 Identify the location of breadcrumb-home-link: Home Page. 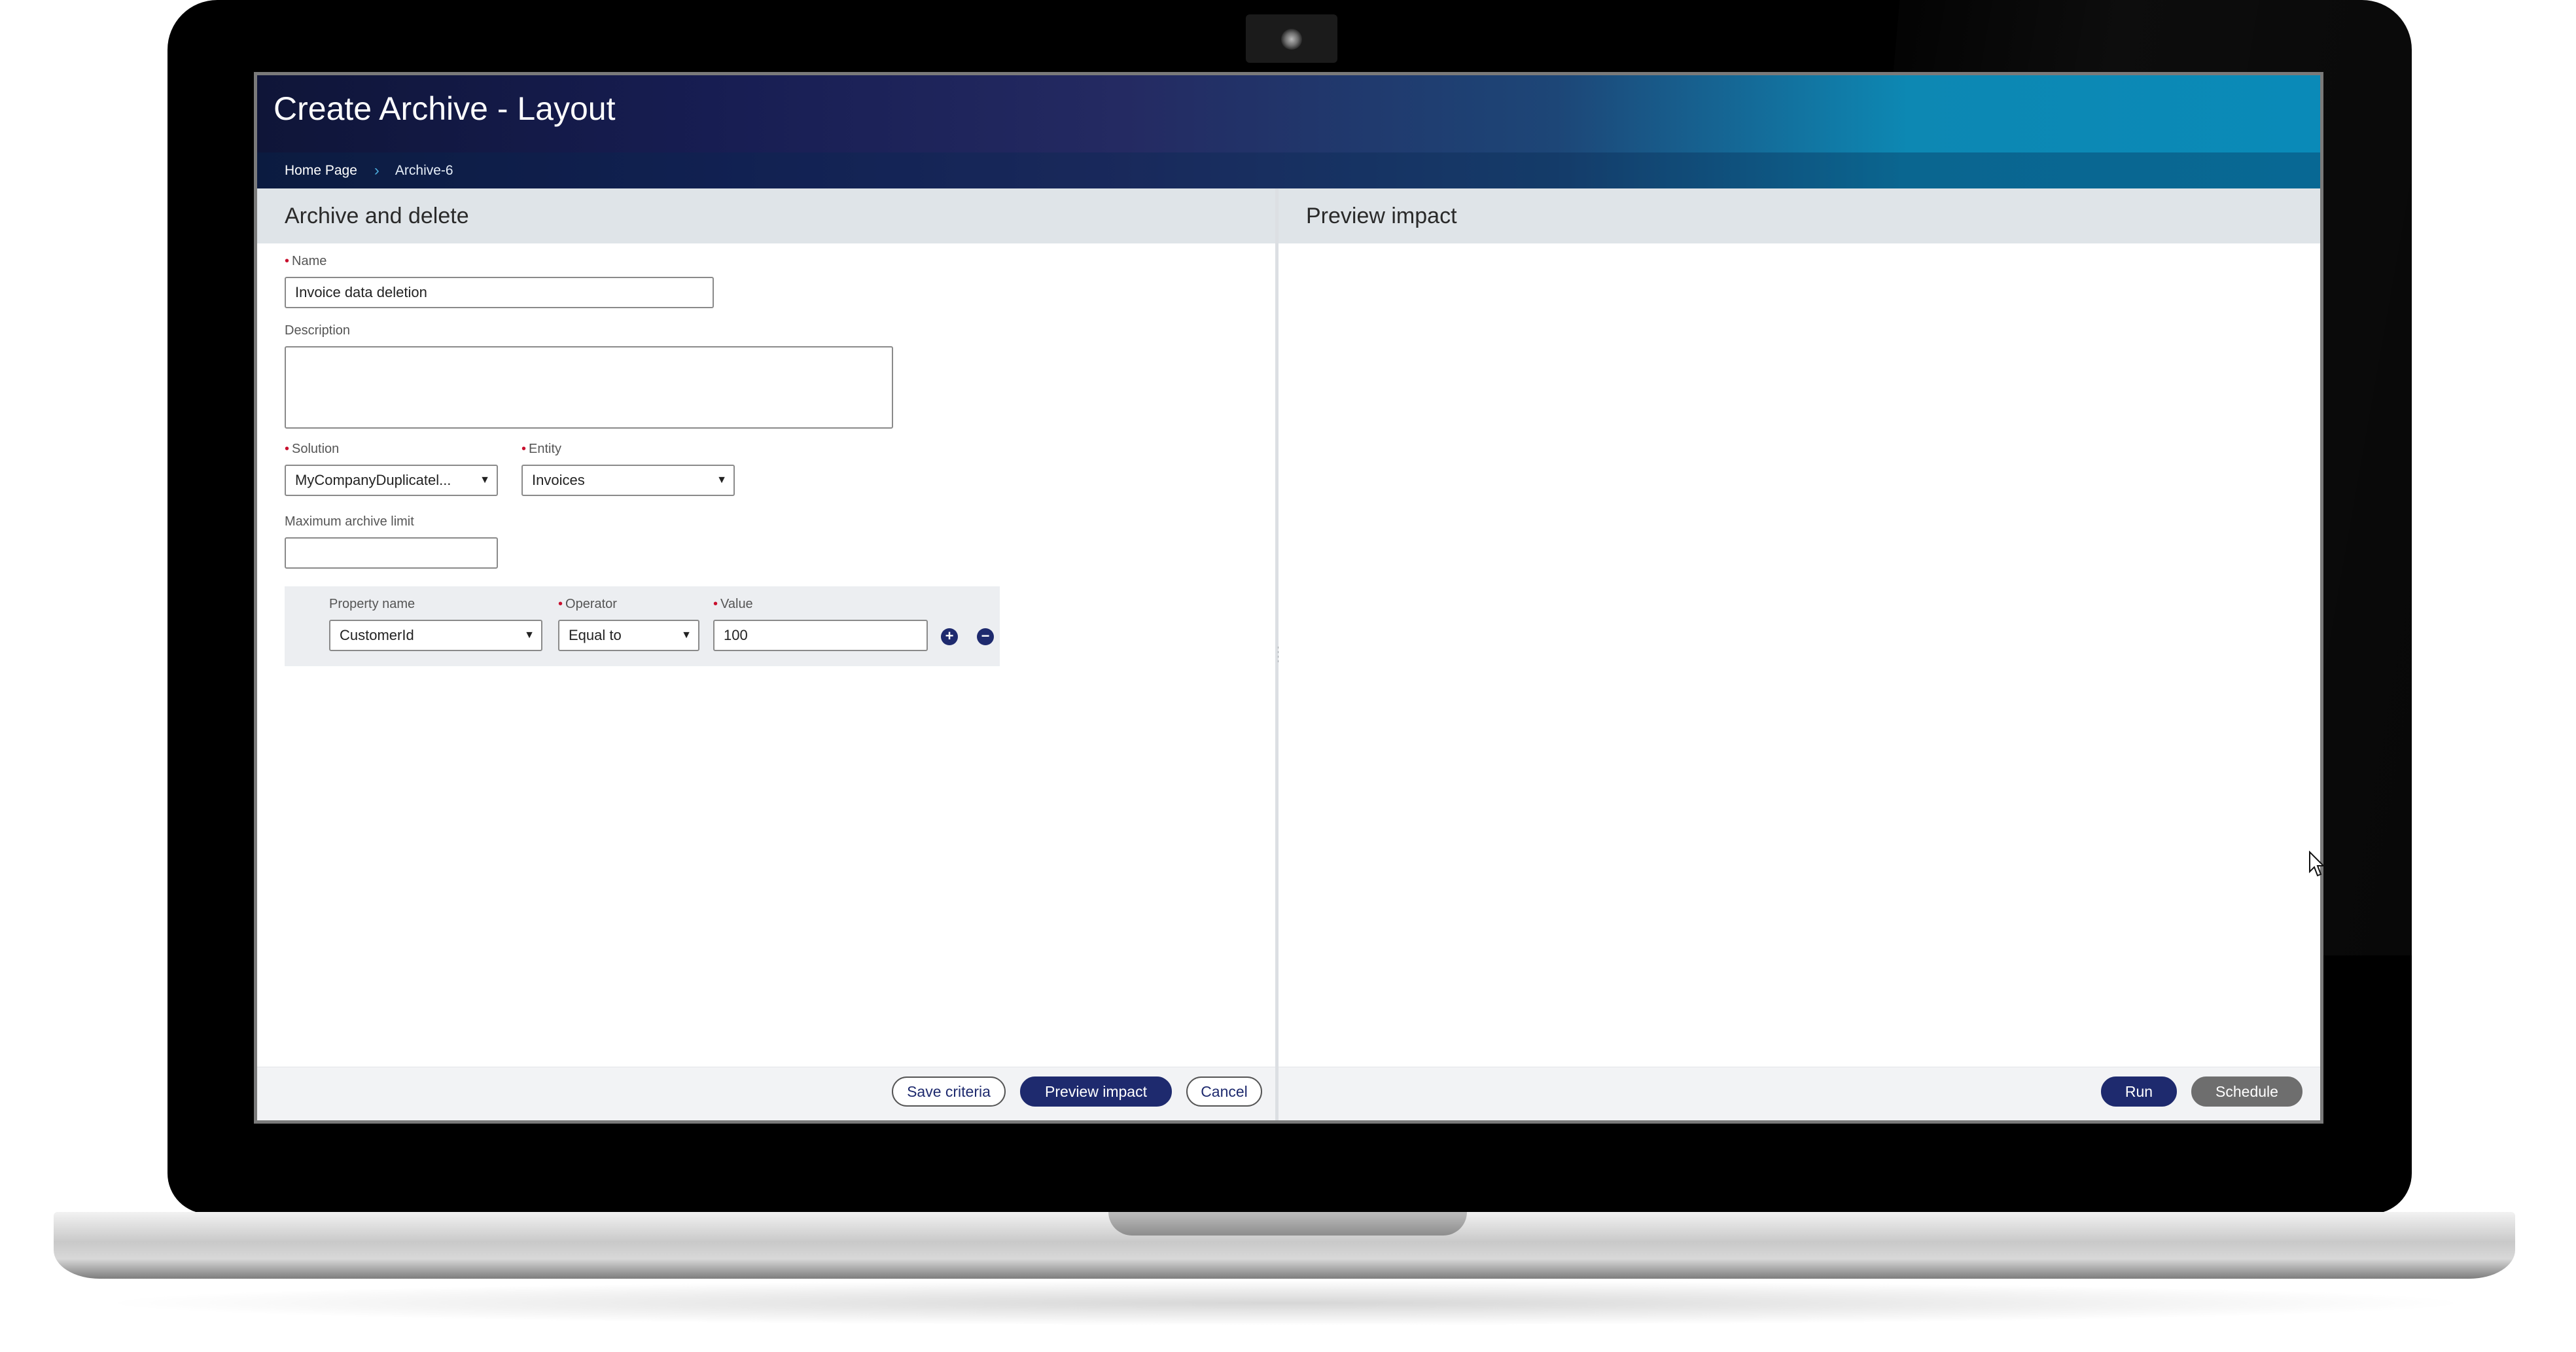
(321, 171).